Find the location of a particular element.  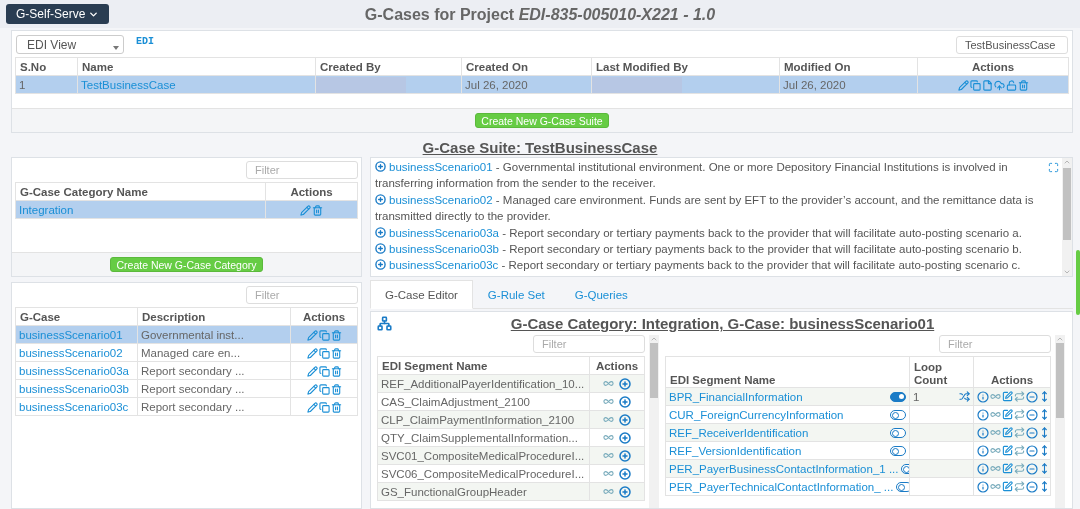

search-field: TestBusinessCase is located at coordinates (1012, 44).